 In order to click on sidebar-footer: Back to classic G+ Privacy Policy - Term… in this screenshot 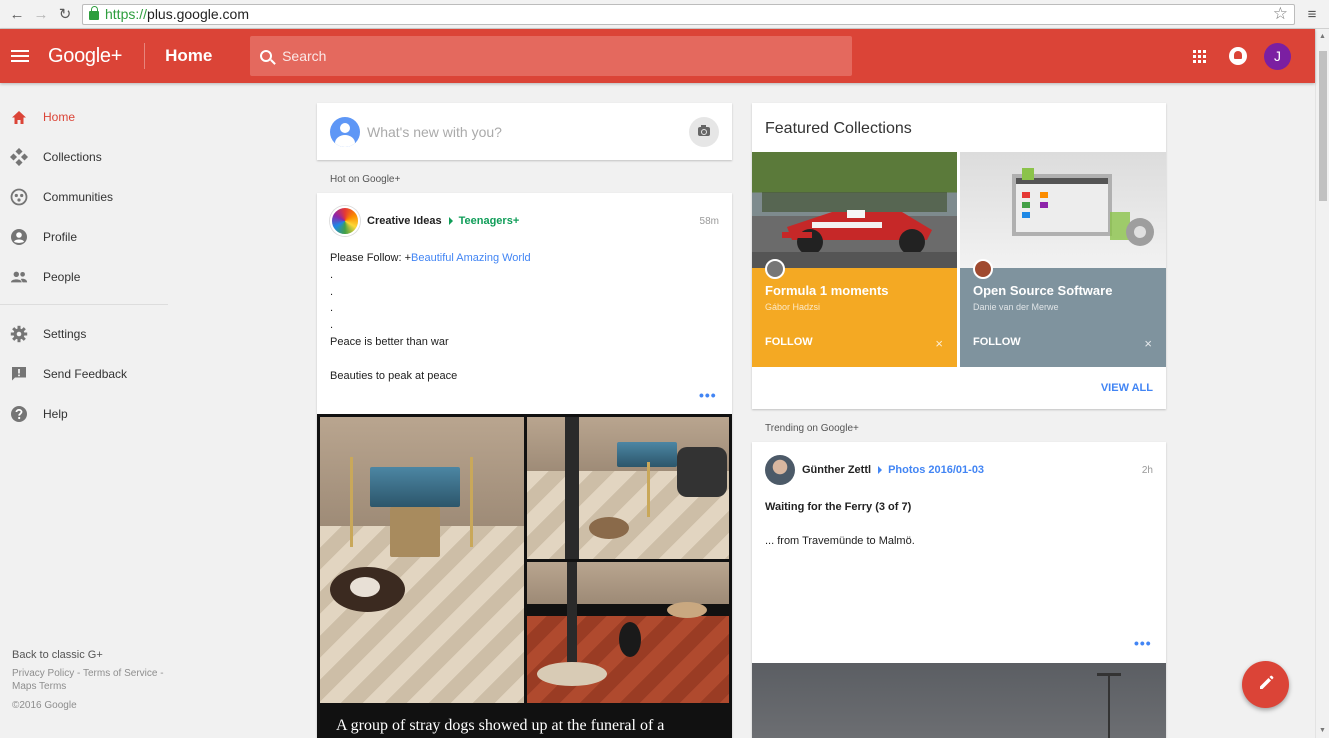, I will do `click(88, 680)`.